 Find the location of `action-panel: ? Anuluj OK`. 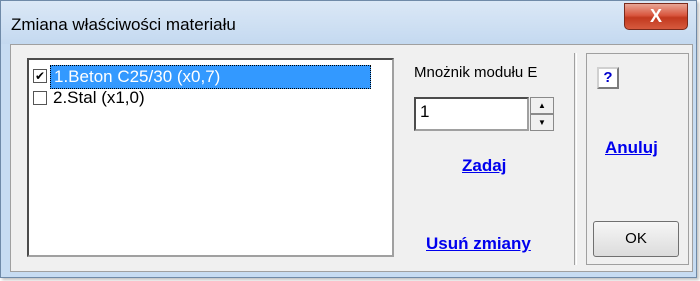

action-panel: ? Anuluj OK is located at coordinates (637, 159).